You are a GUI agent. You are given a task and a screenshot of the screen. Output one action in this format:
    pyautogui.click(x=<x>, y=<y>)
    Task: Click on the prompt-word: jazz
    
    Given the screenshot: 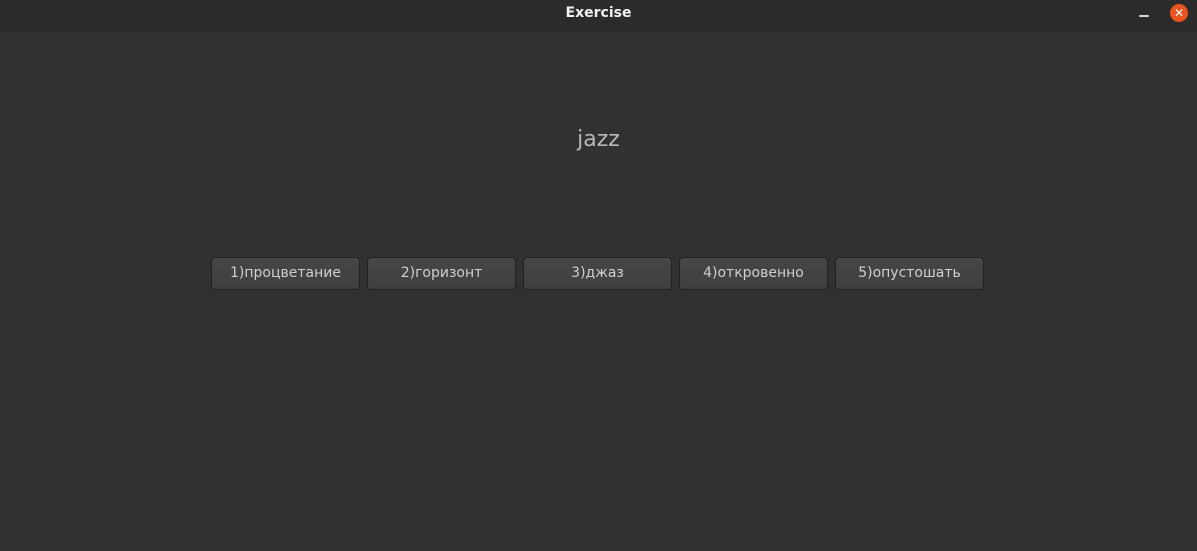 What is the action you would take?
    pyautogui.click(x=598, y=139)
    